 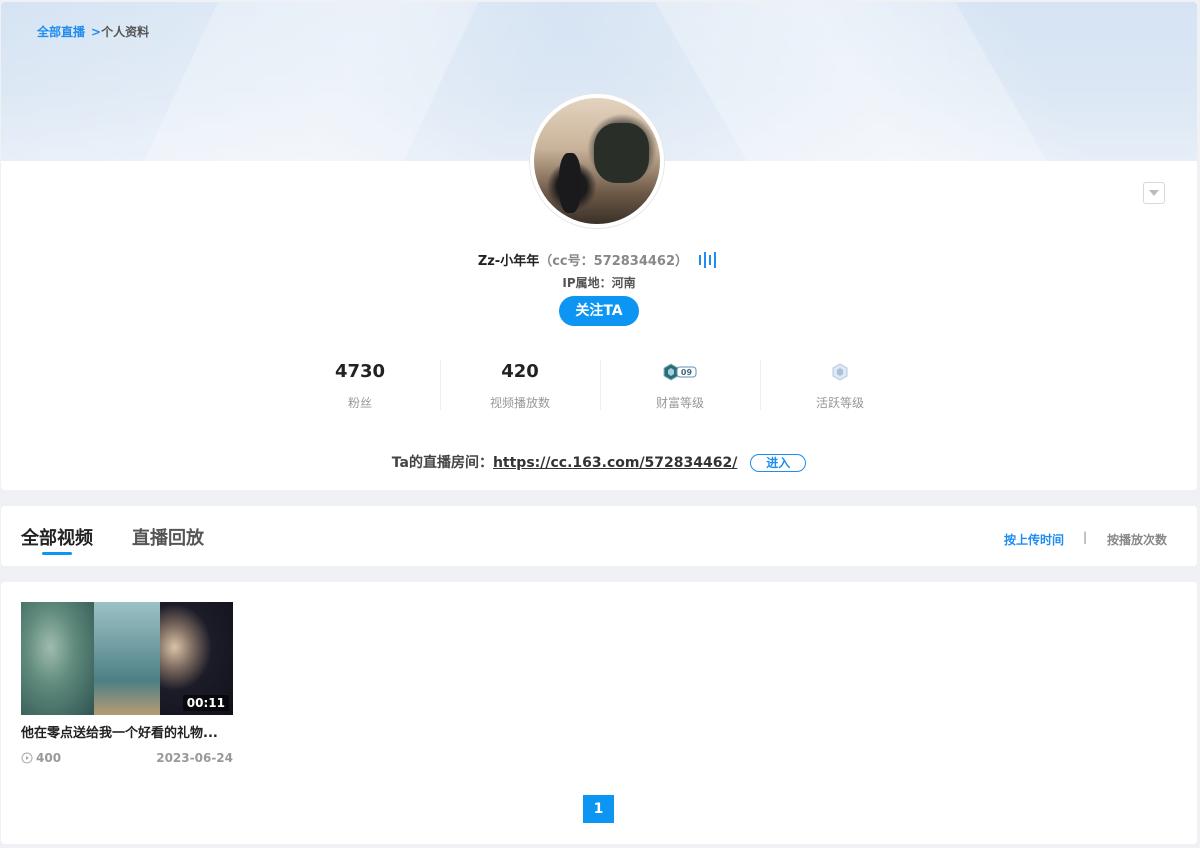 I want to click on fans-label: 粉丝, so click(x=359, y=403).